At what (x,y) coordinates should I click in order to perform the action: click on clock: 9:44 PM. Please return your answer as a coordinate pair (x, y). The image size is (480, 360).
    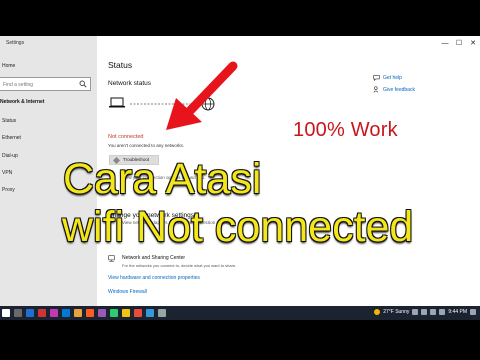
    Looking at the image, I should click on (457, 312).